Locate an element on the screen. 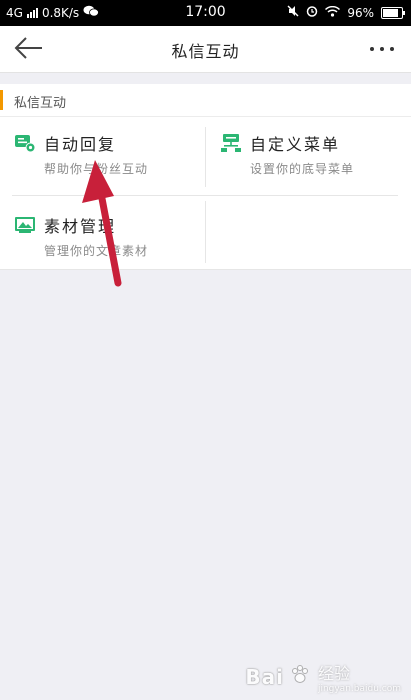 This screenshot has height=700, width=411. section-accent-bar is located at coordinates (1, 100).